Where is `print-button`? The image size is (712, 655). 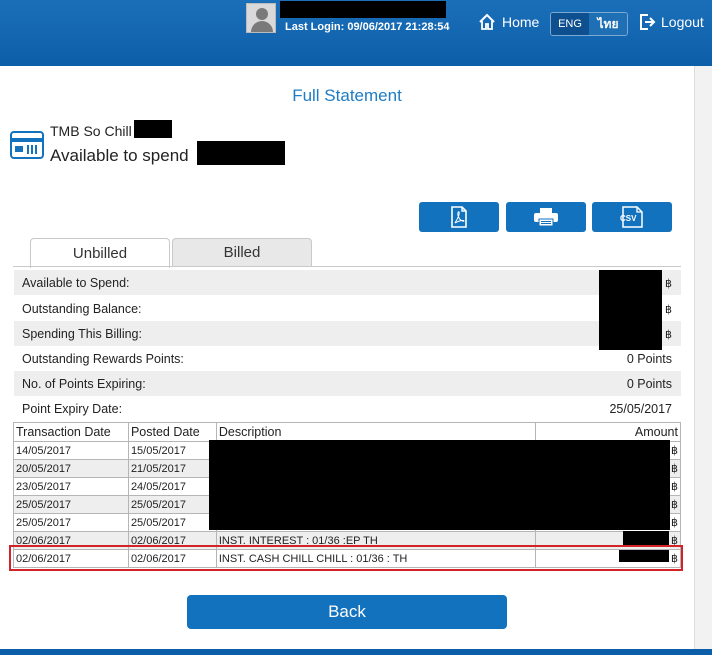
print-button is located at coordinates (546, 217).